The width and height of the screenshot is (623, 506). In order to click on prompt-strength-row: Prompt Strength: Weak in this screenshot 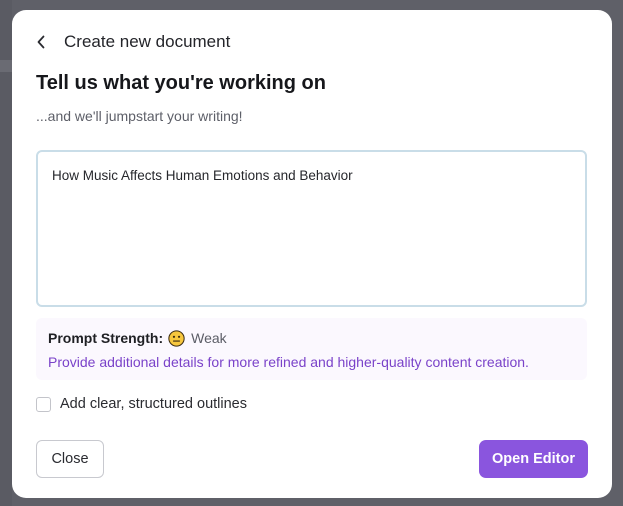, I will do `click(311, 338)`.